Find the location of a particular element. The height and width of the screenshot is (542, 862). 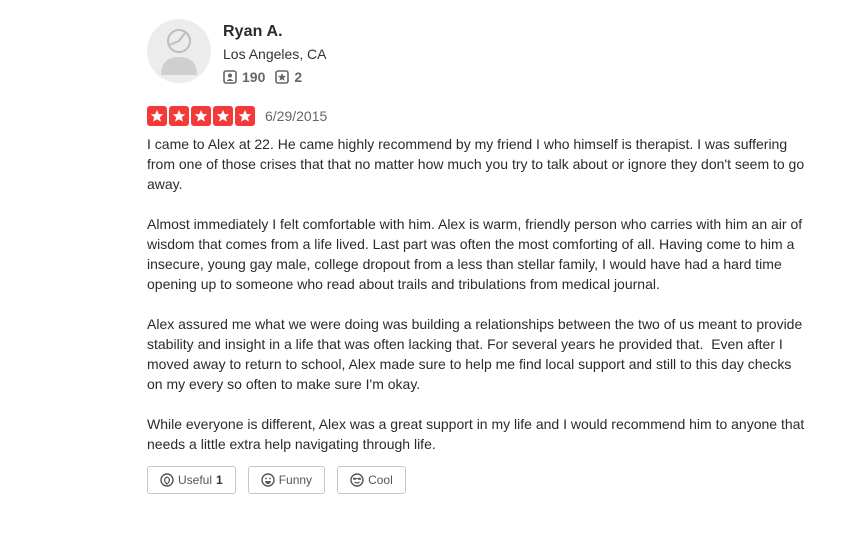

review-date: 6/29/2015 is located at coordinates (296, 116).